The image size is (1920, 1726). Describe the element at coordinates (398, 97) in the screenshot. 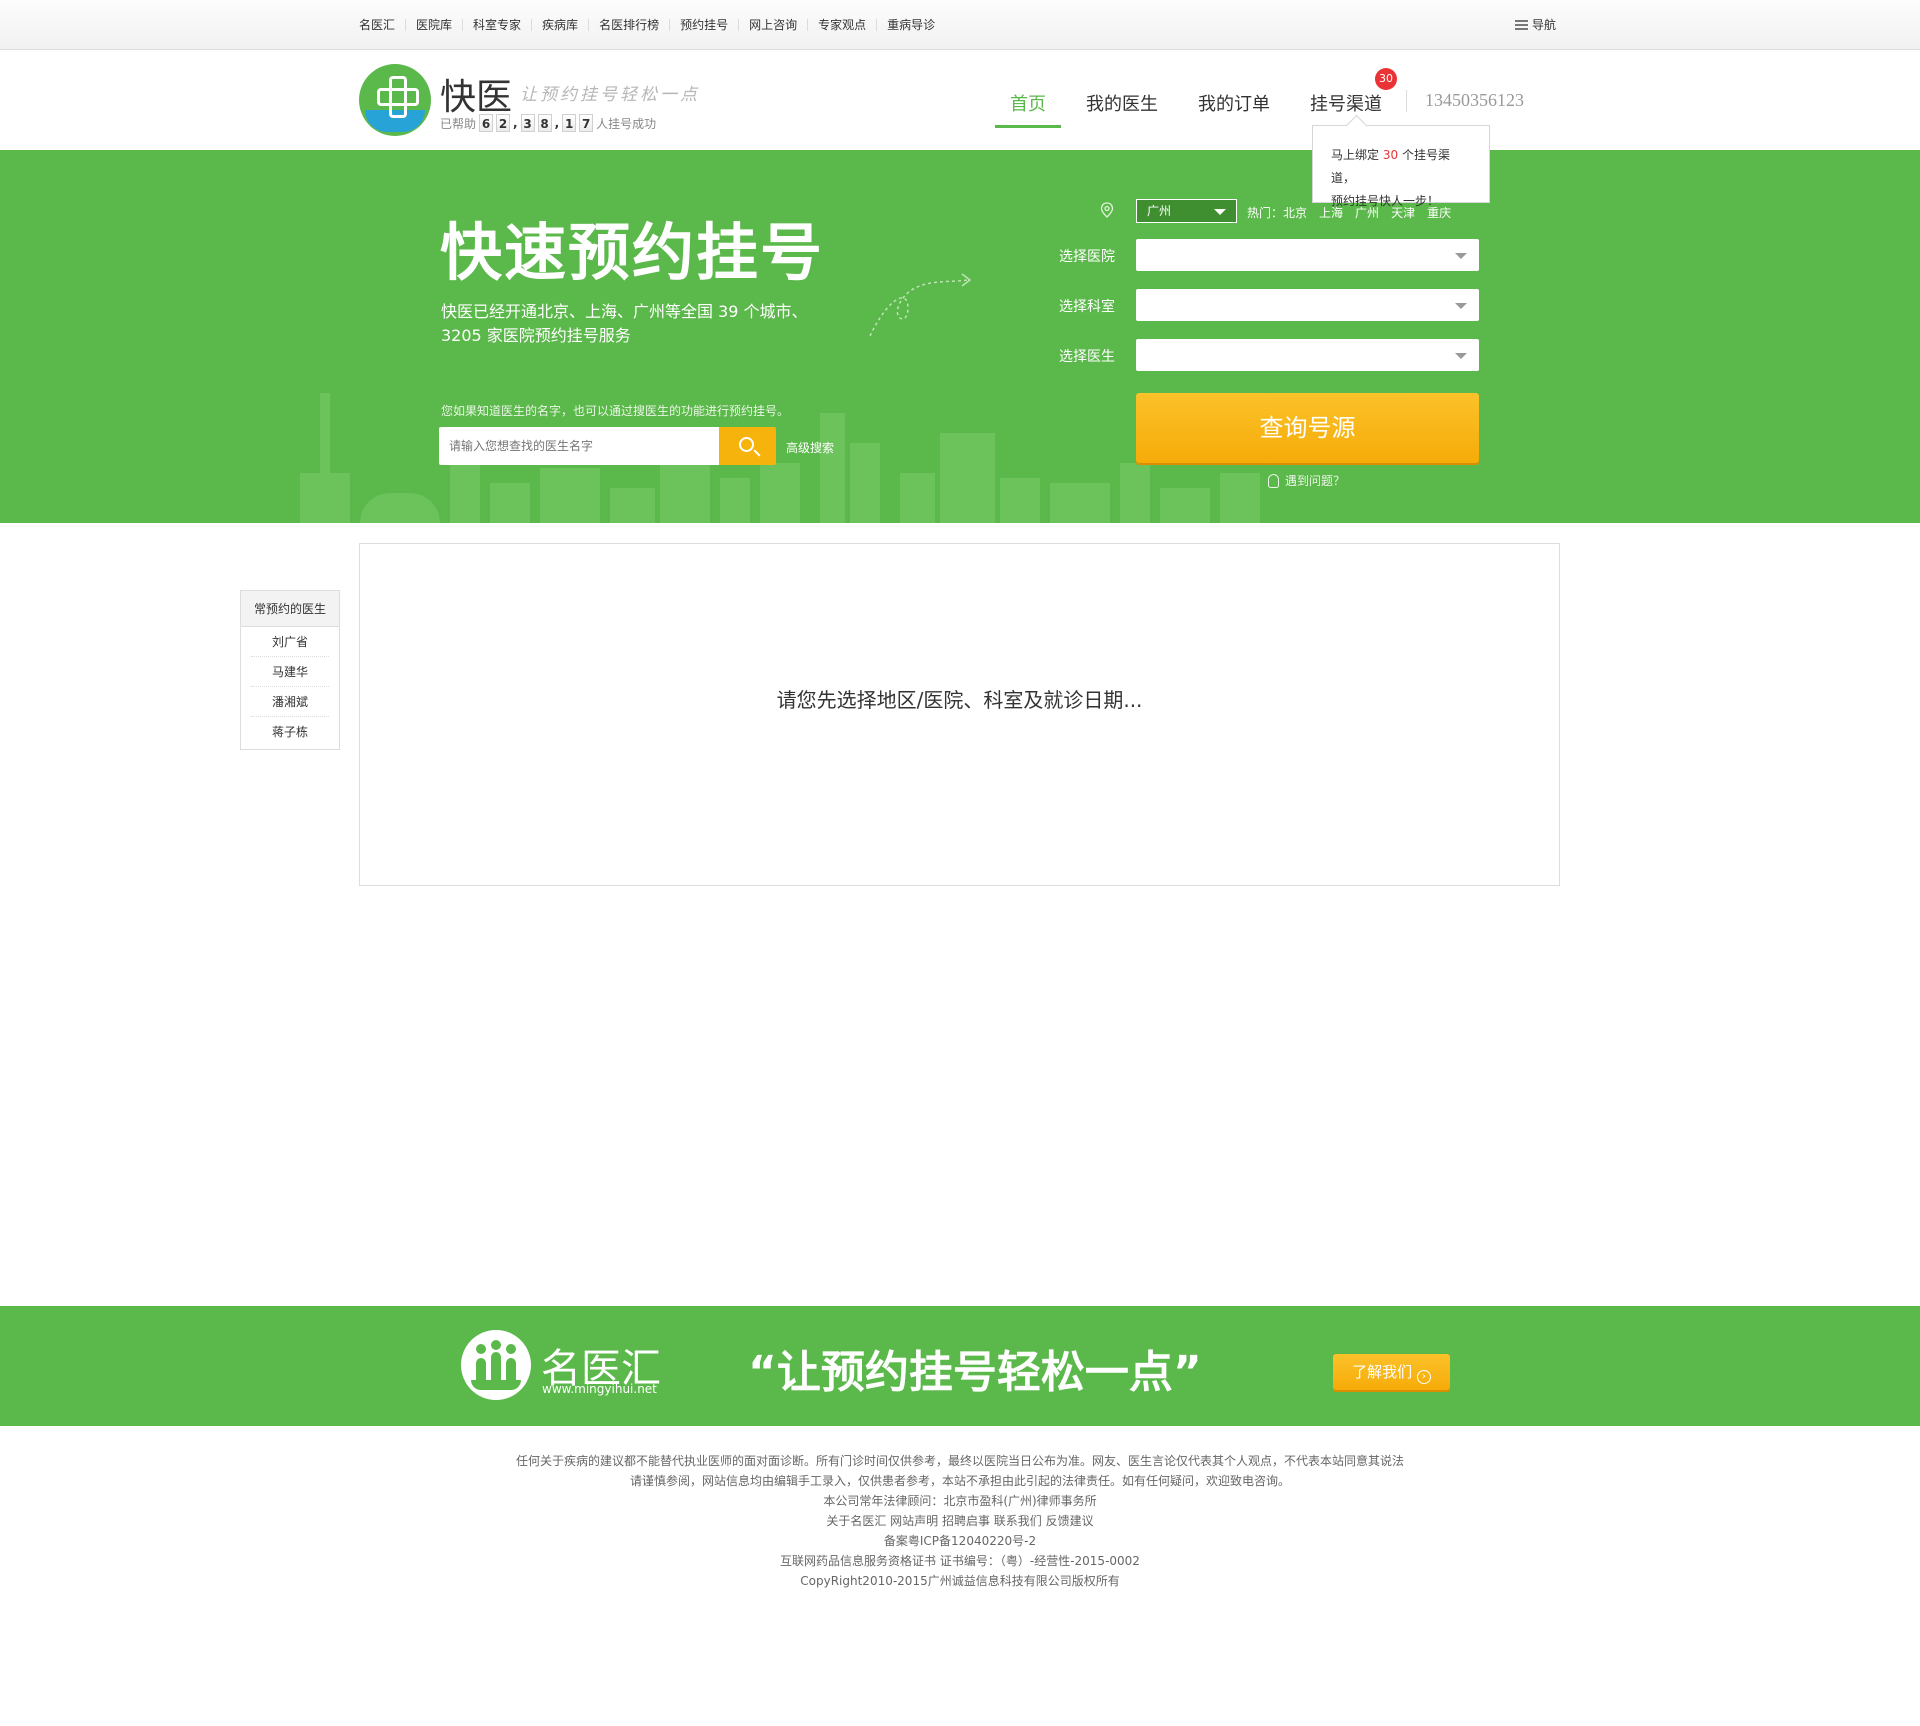

I see `medical-cross-icon` at that location.